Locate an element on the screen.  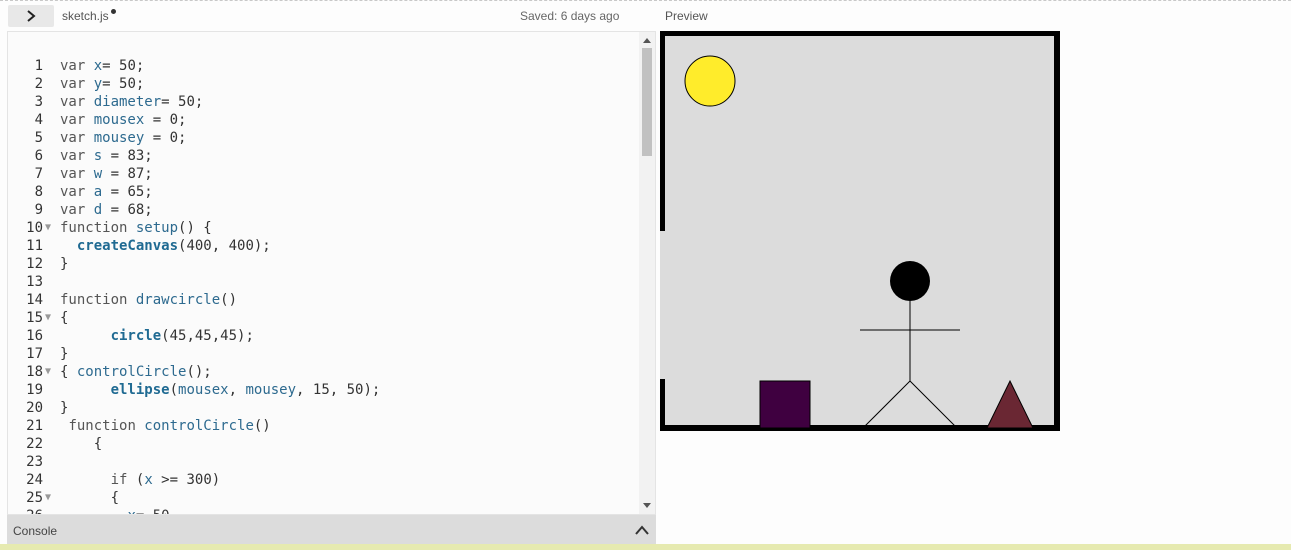
code-text: var y= 50; is located at coordinates (102, 84).